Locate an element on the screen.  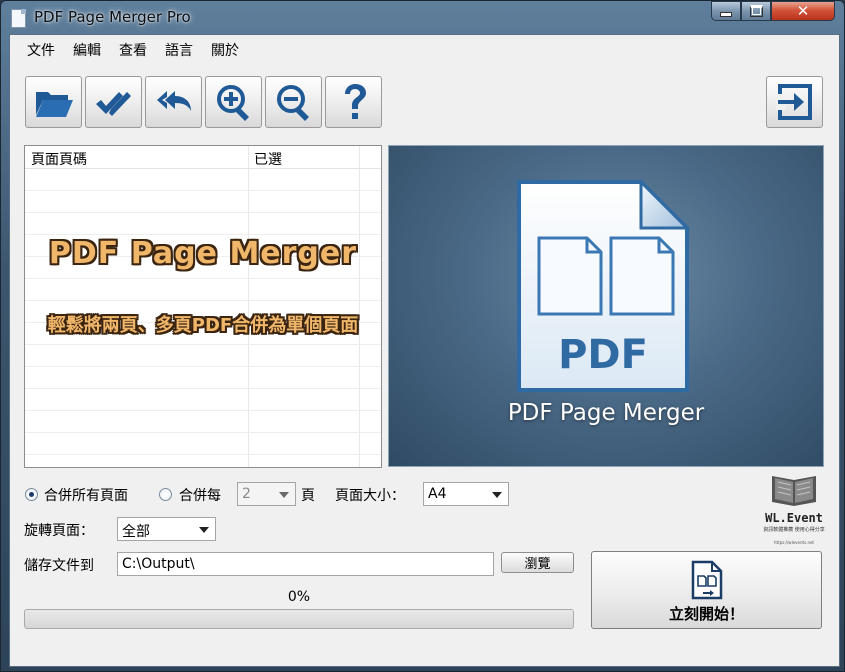
page-size-value: A4 is located at coordinates (437, 494).